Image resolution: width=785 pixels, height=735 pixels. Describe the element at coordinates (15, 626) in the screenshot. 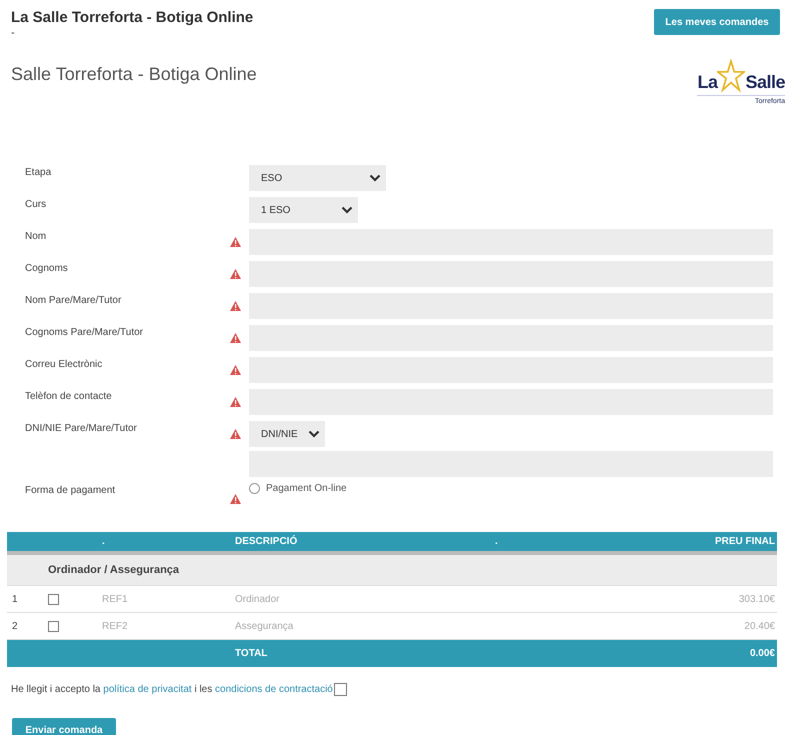

I see `table-cell-text: 2` at that location.